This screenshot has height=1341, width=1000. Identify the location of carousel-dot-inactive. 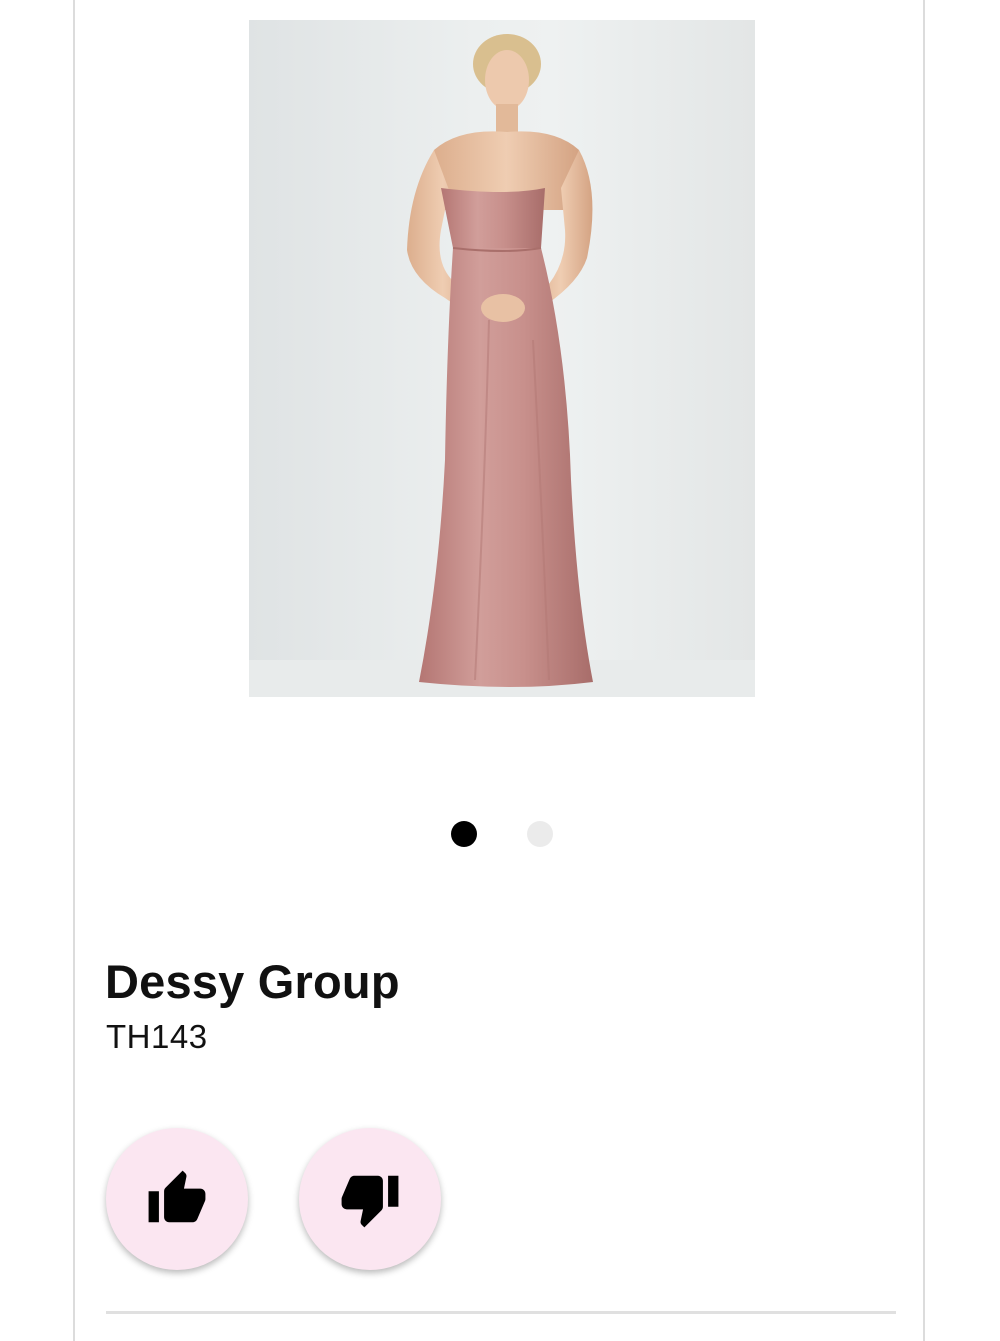
(540, 834).